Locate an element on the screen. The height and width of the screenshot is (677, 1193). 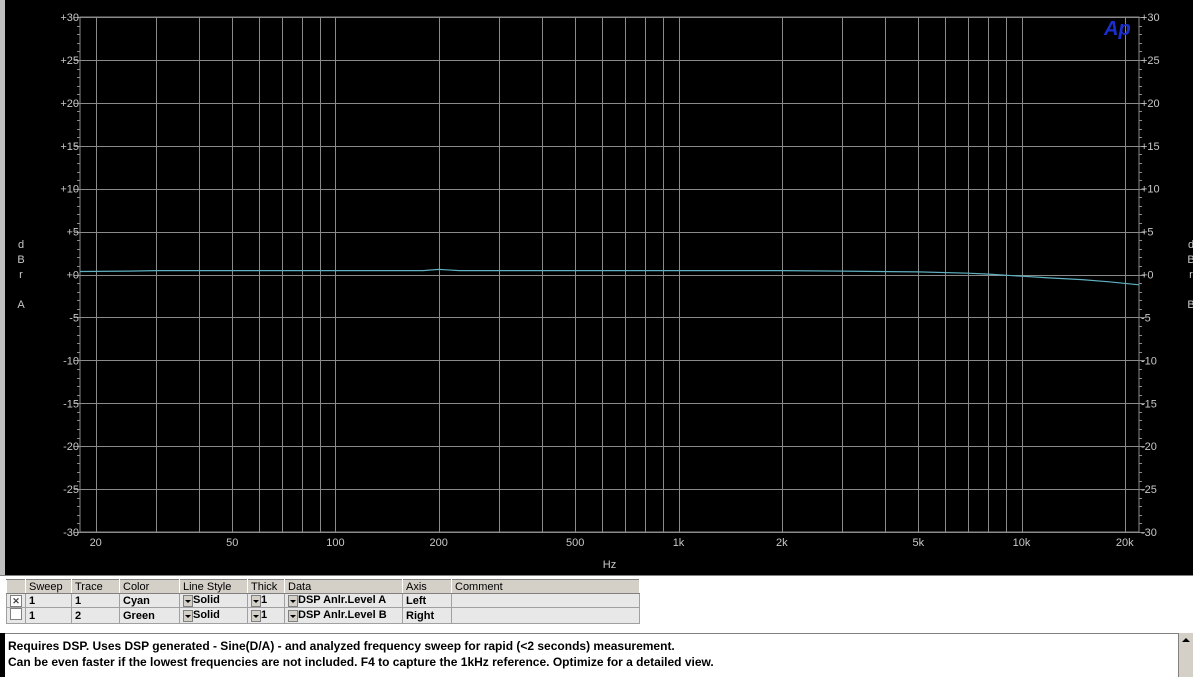
legend-header-axis: Axis is located at coordinates (427, 586).